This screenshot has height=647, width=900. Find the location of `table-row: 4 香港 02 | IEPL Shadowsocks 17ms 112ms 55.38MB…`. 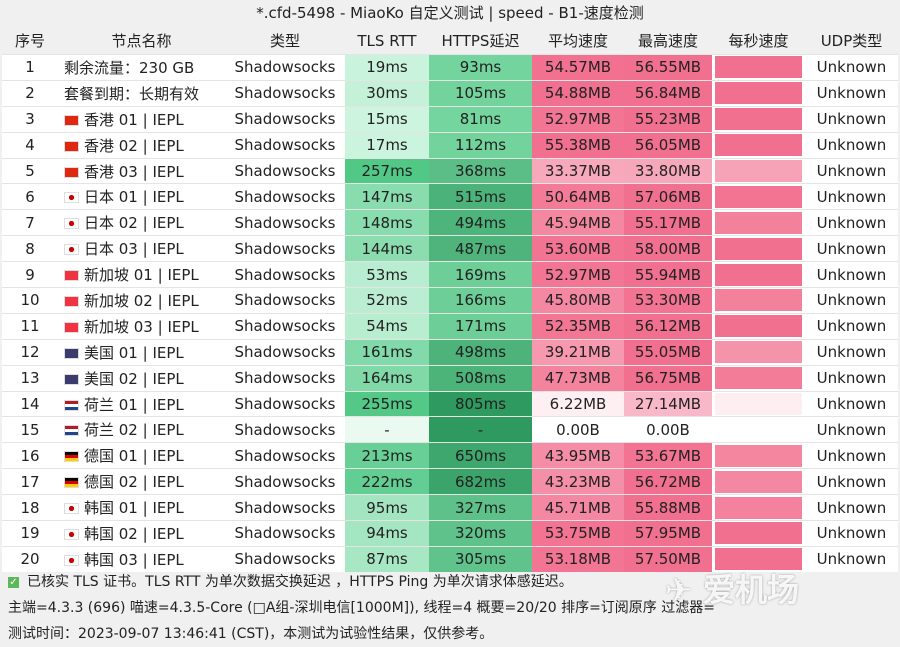

table-row: 4 香港 02 | IEPL Shadowsocks 17ms 112ms 55.38MB… is located at coordinates (450, 145).